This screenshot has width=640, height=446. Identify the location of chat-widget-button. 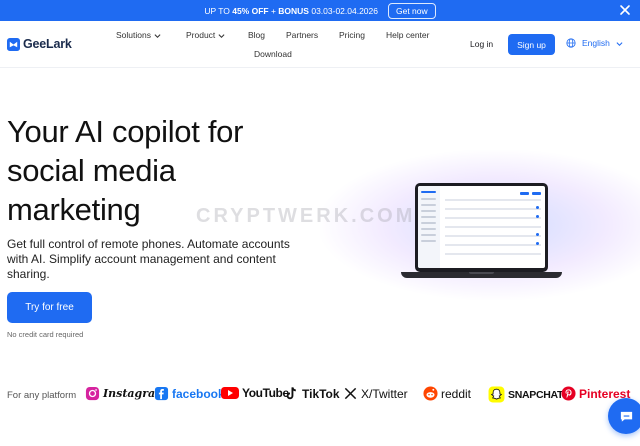
(624, 416).